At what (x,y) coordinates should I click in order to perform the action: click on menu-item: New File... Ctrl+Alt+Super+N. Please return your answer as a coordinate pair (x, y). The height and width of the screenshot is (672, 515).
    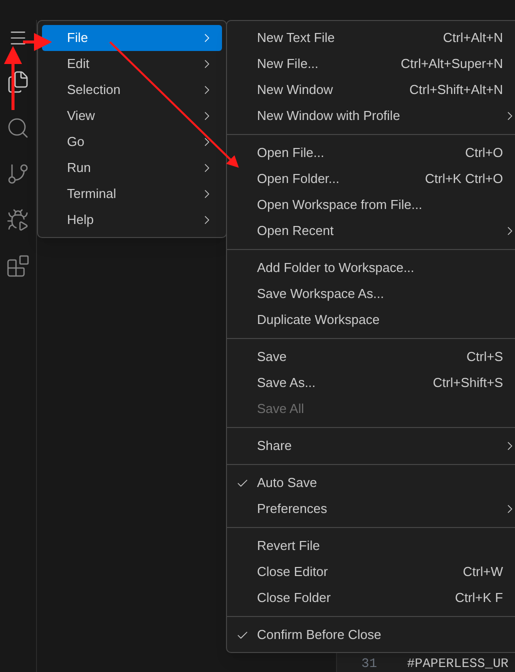
    Looking at the image, I should click on (371, 64).